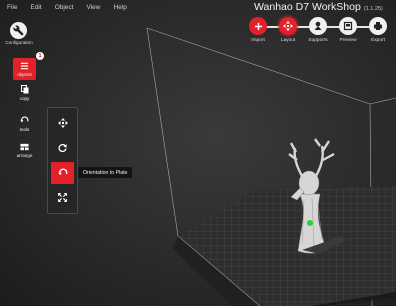 Image resolution: width=396 pixels, height=306 pixels. I want to click on step-supports: Supports, so click(318, 30).